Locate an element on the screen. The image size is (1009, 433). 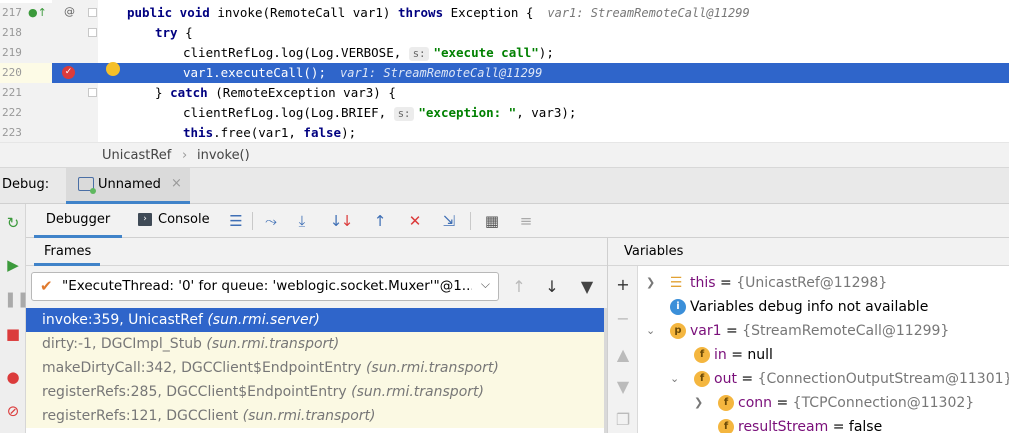
variable-row: ⌄ p var1 = {StreamRemoteCall@11299} is located at coordinates (826, 331).